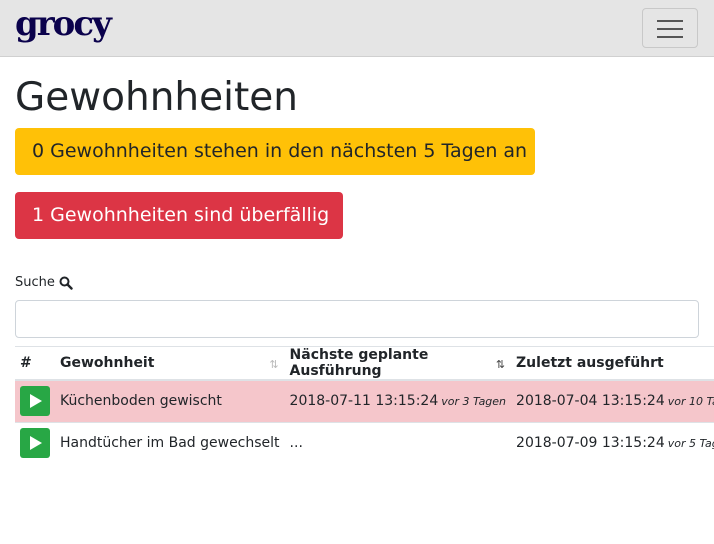  I want to click on navbar: grocy, so click(357, 28).